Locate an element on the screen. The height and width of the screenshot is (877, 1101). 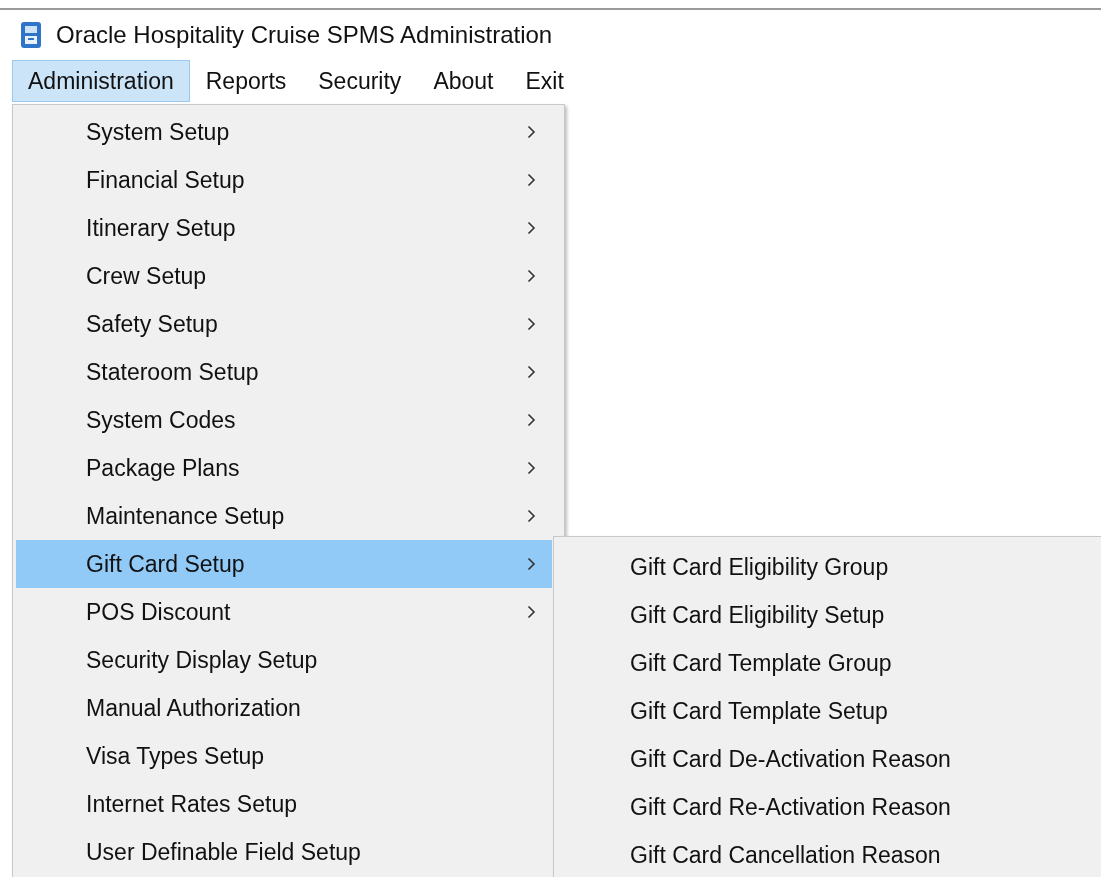
submenu-item: Gift Card Eligibility Group is located at coordinates (827, 567).